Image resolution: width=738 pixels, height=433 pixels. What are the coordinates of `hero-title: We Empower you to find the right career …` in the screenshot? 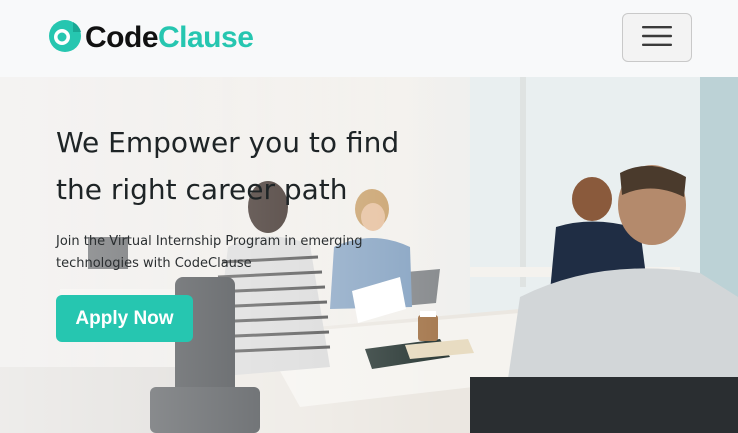 It's located at (266, 166).